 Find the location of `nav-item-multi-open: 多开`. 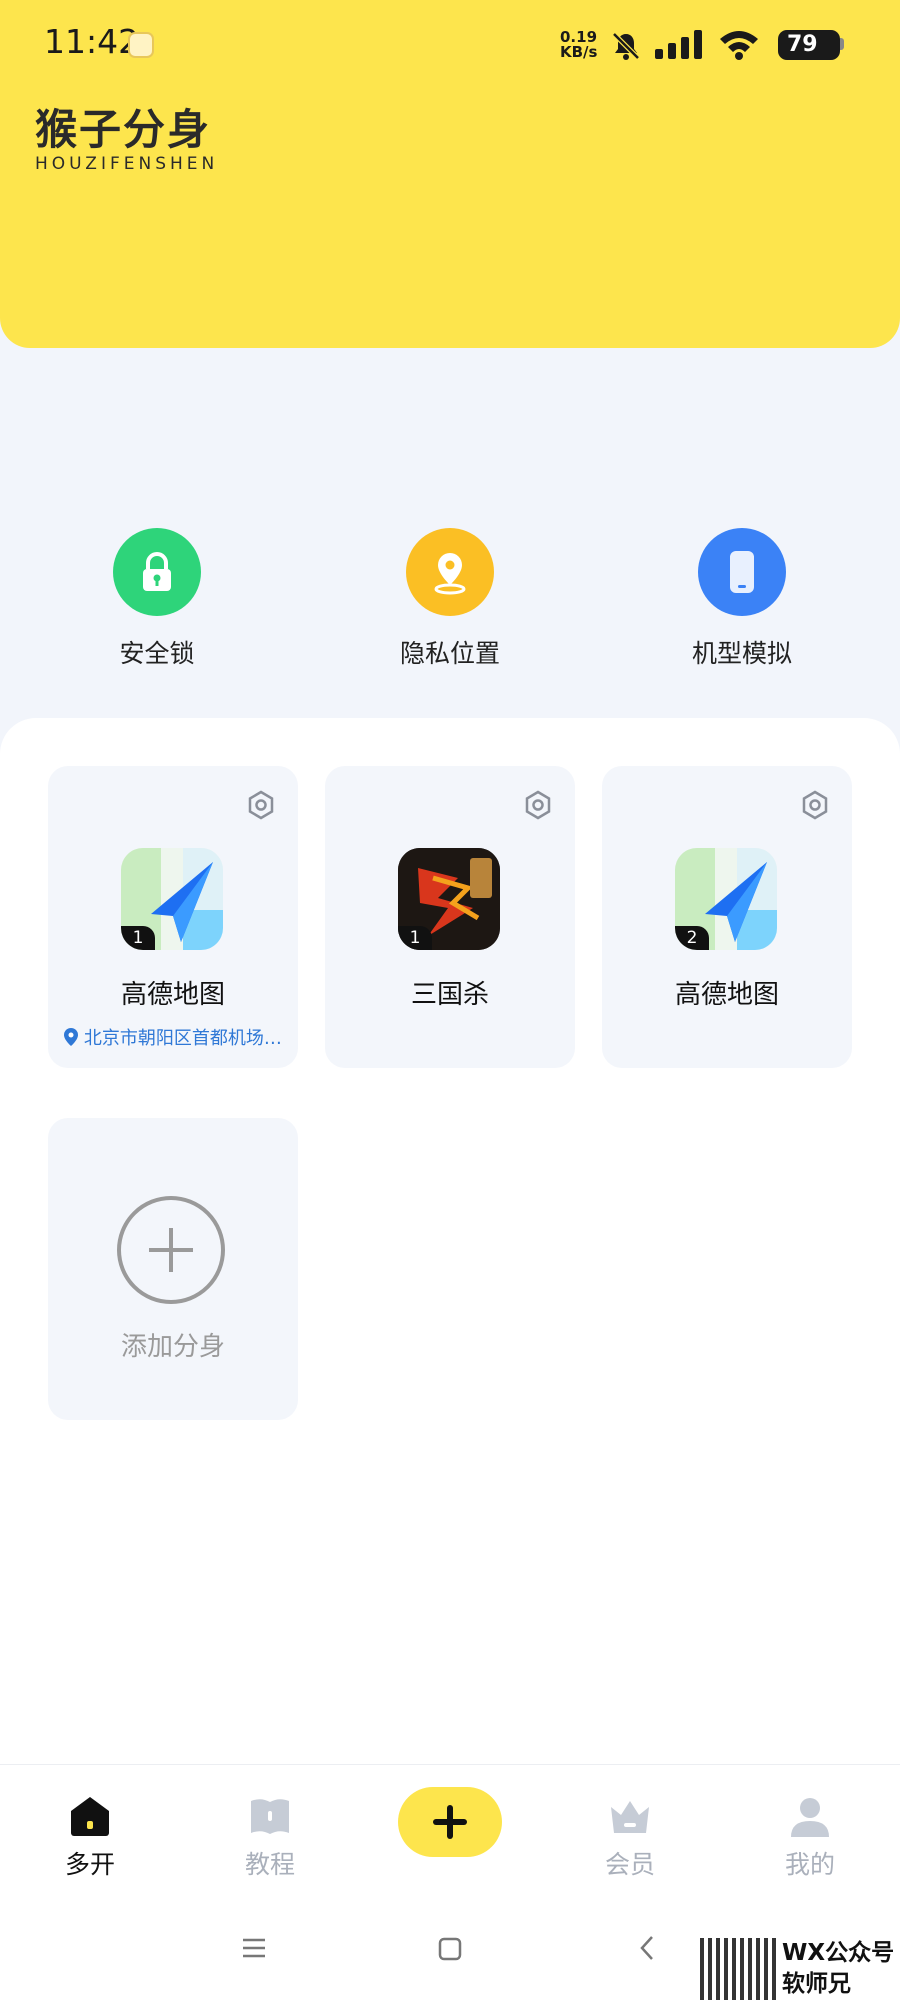

nav-item-multi-open: 多开 is located at coordinates (90, 1837).